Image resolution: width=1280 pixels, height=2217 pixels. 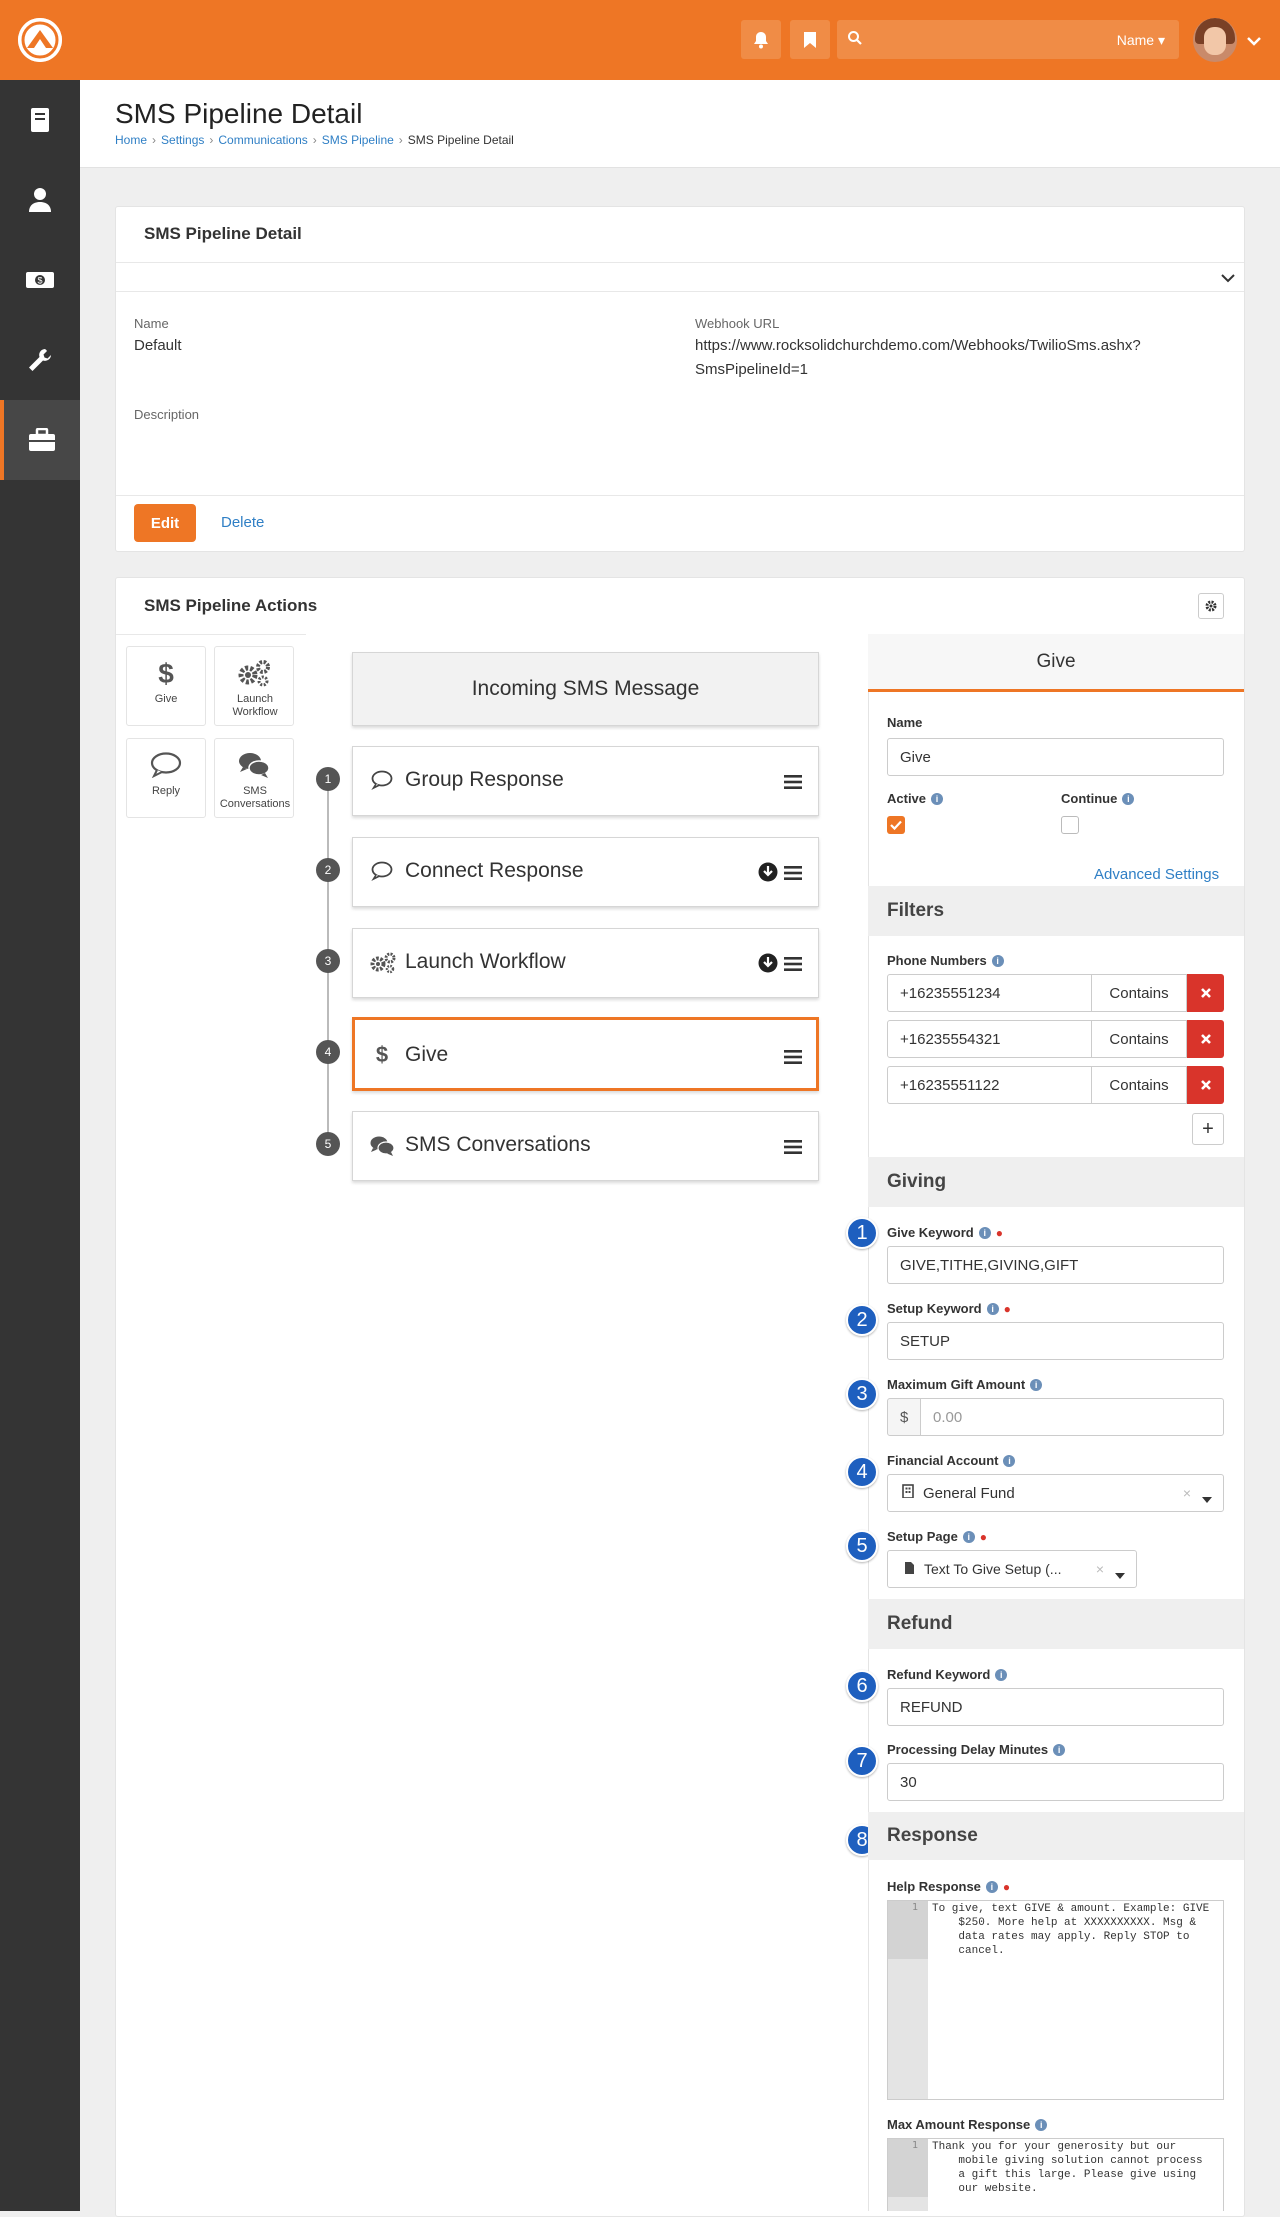 I want to click on refund-keyword-input: REFUND, so click(x=1055, y=1707).